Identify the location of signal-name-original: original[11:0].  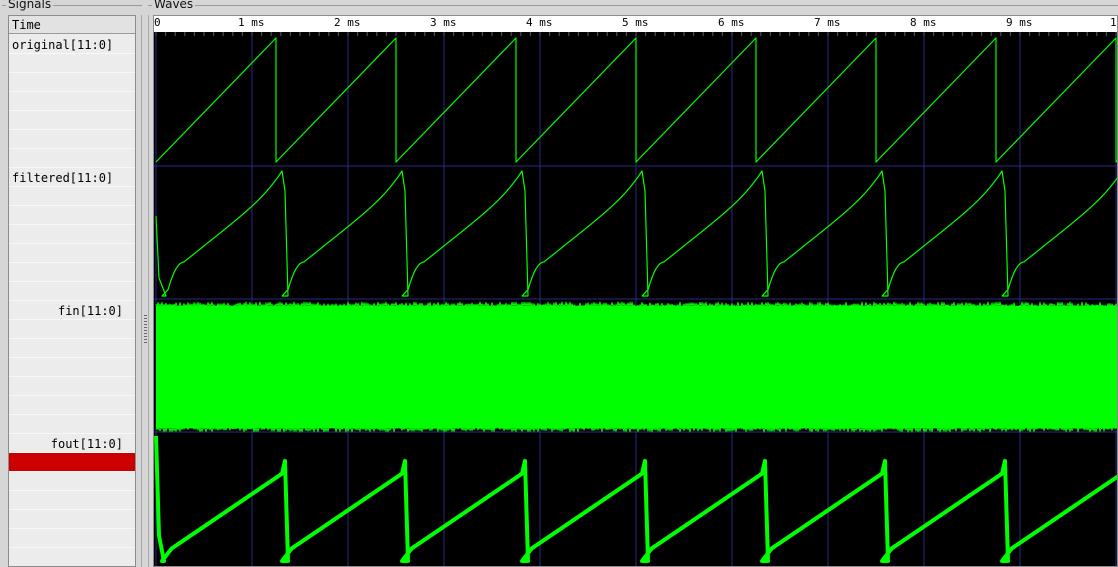
(72, 45).